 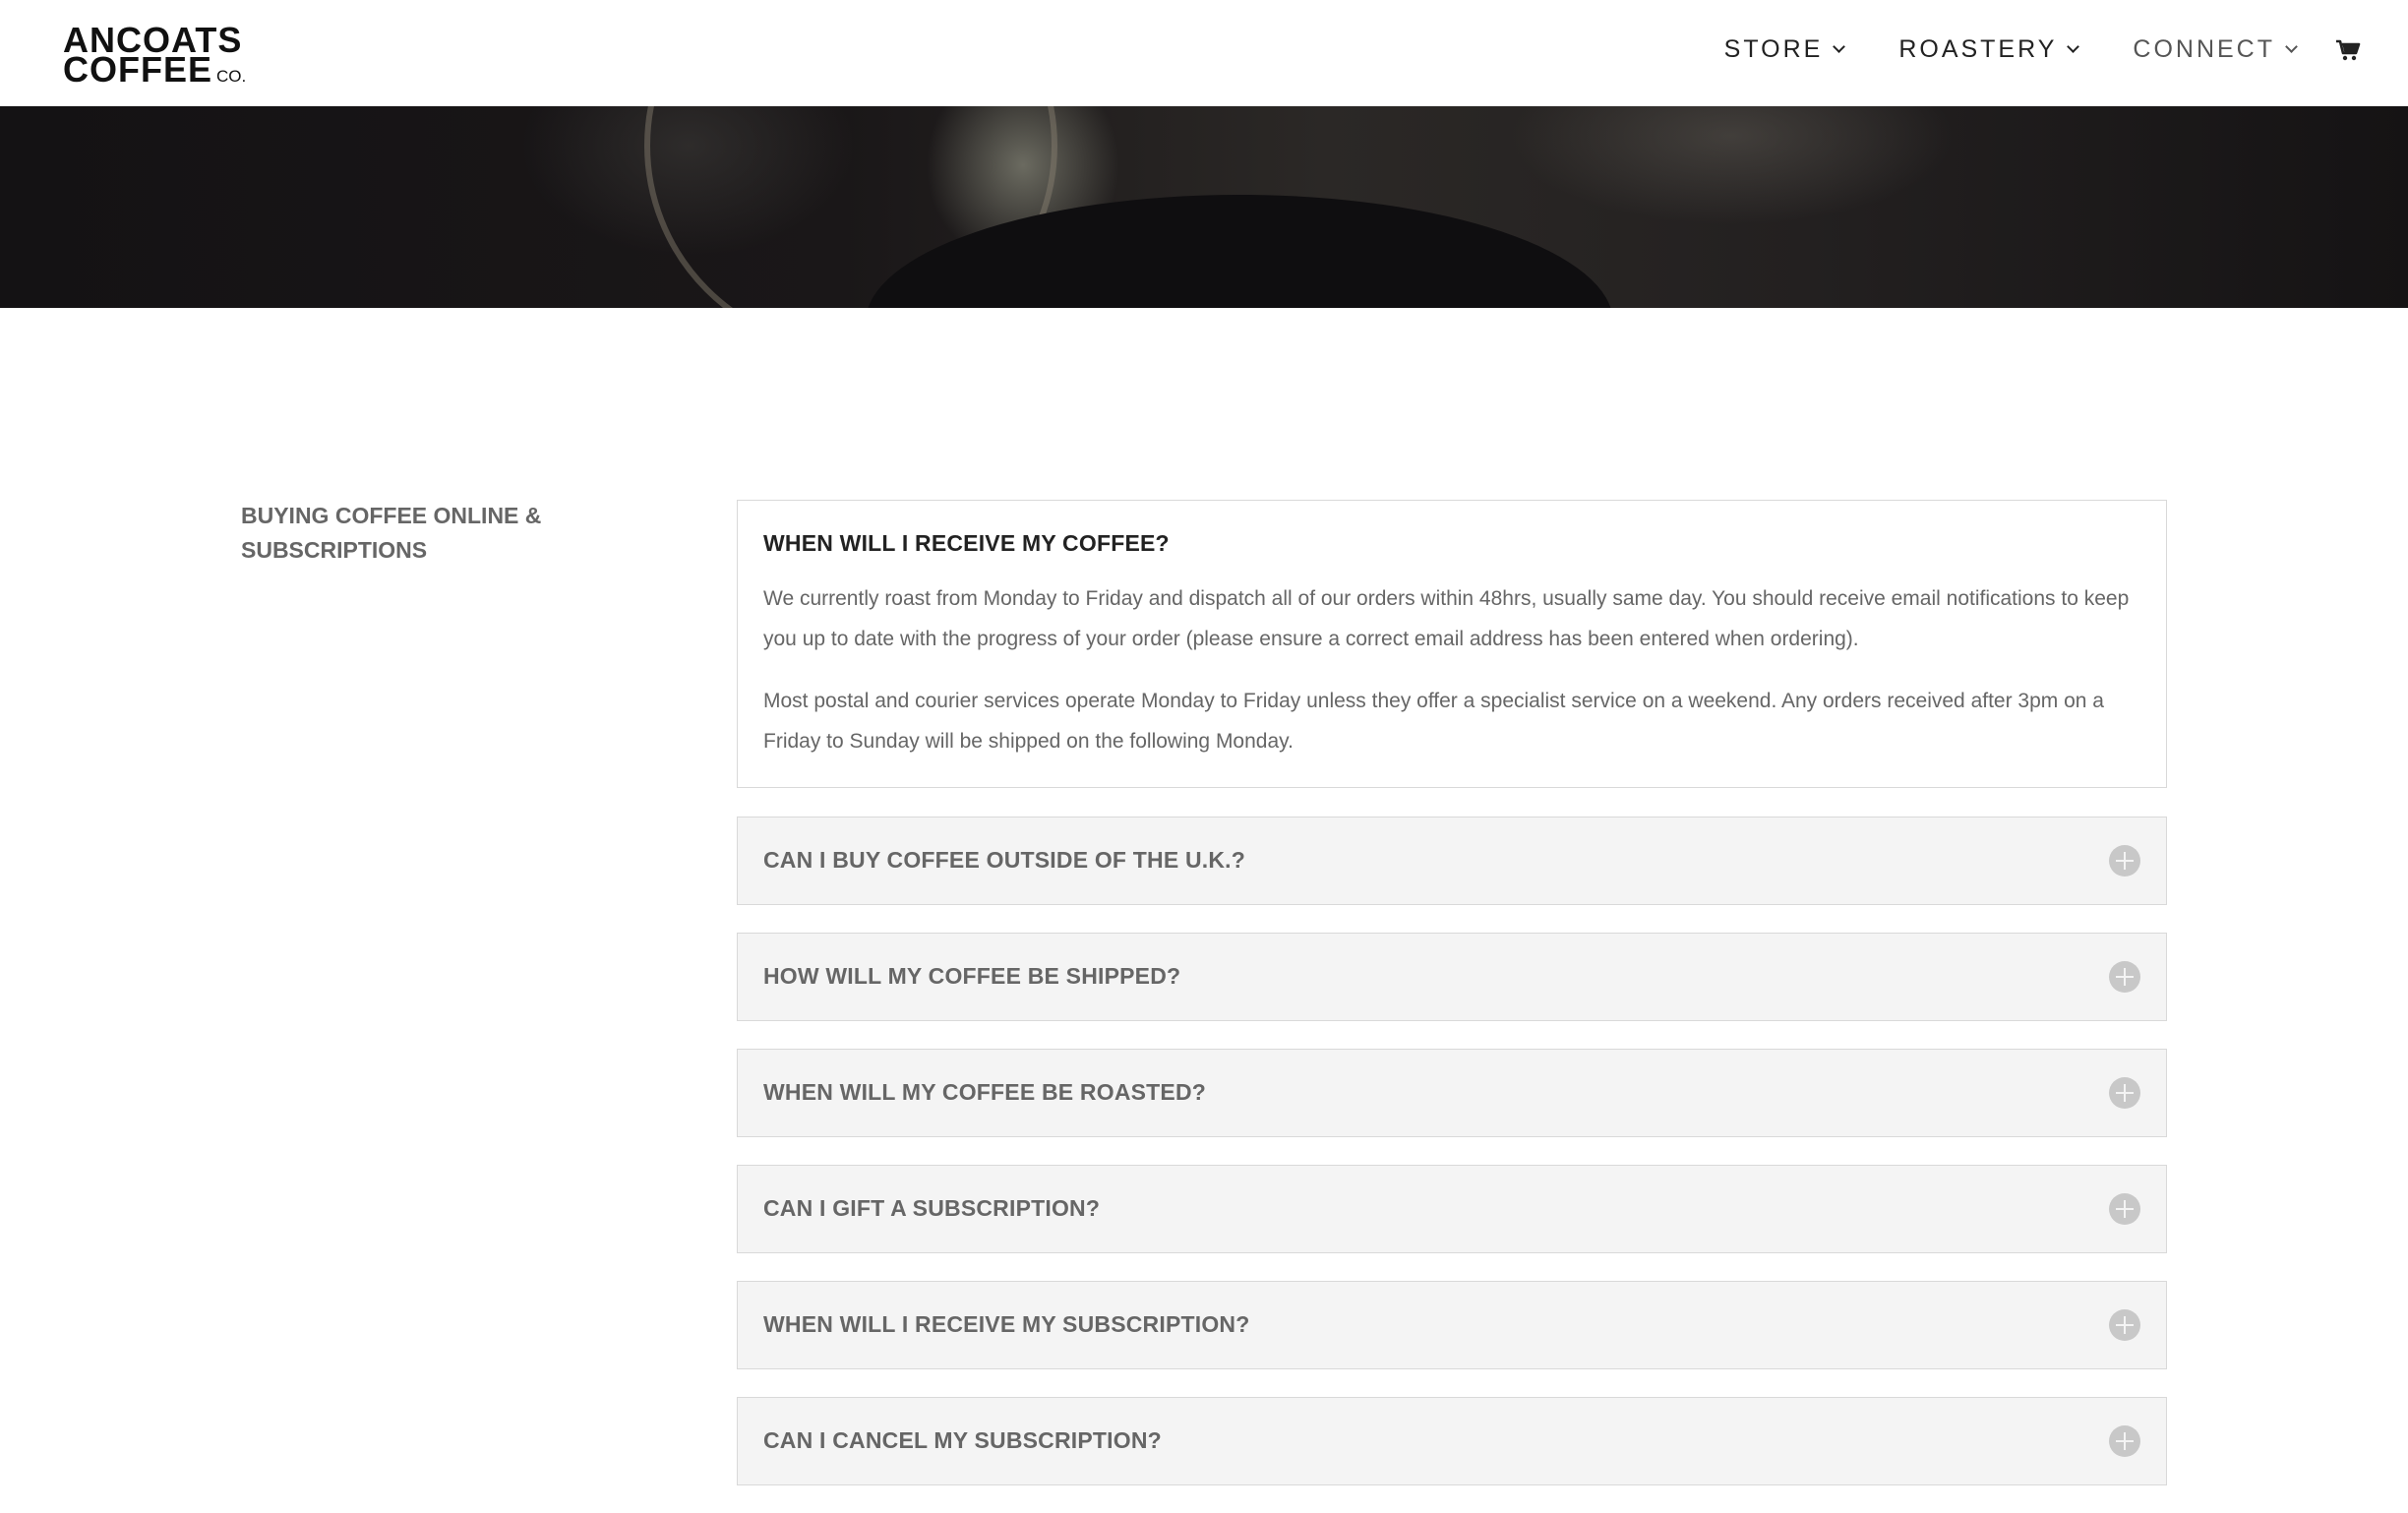 I want to click on nav-label-roastery: ROASTERY, so click(x=1978, y=49).